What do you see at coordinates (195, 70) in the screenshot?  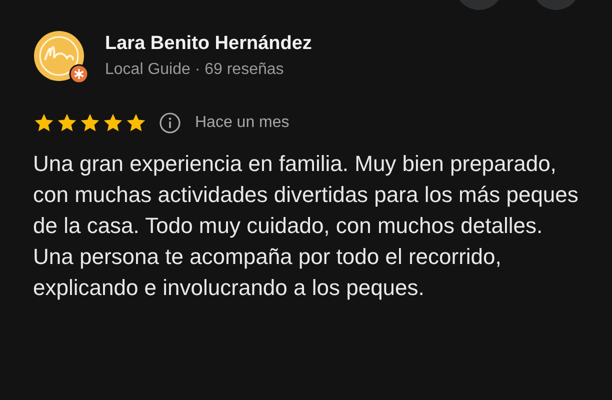 I see `reviewer-subtitle: Local Guide · 69 reseñas` at bounding box center [195, 70].